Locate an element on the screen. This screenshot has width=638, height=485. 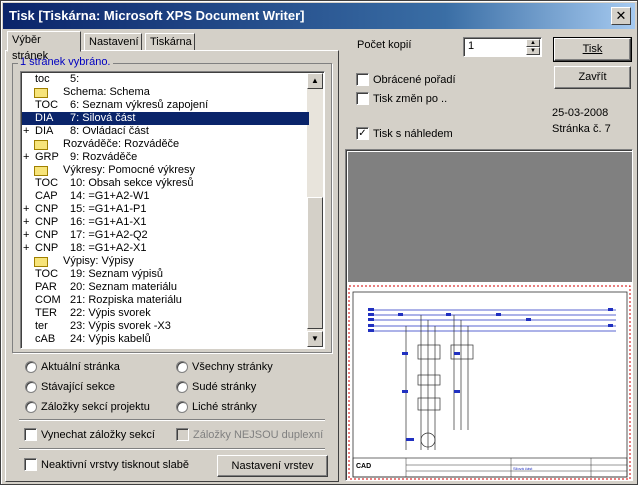
page-type-code: COM is located at coordinates (48, 300).